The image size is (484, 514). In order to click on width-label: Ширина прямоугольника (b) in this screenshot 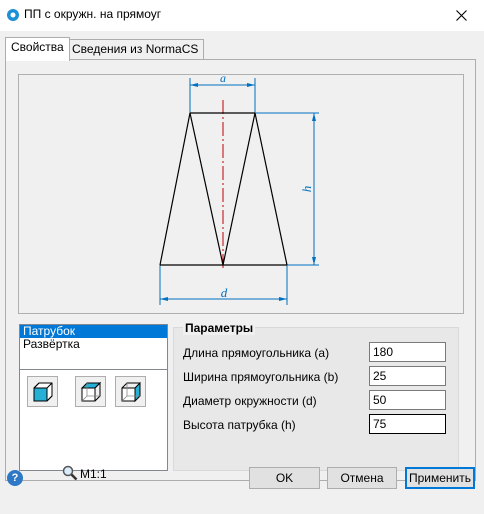, I will do `click(261, 377)`.